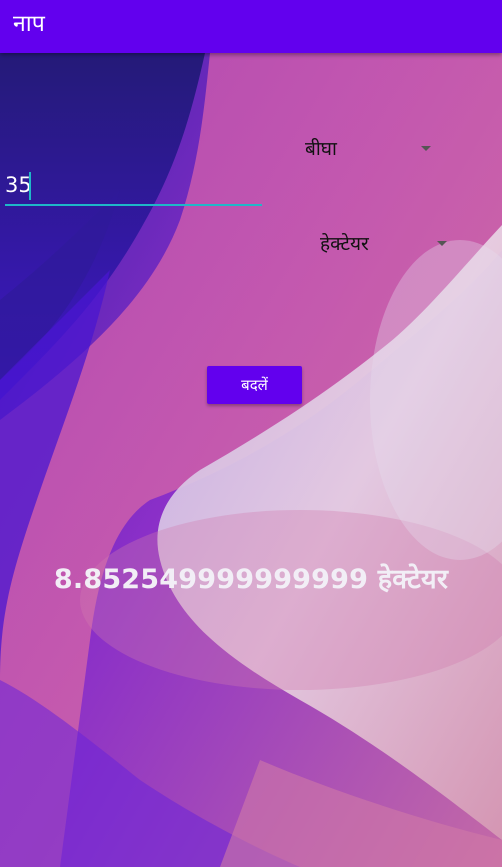 Image resolution: width=502 pixels, height=867 pixels. What do you see at coordinates (254, 385) in the screenshot?
I see `convert-button: बदलें` at bounding box center [254, 385].